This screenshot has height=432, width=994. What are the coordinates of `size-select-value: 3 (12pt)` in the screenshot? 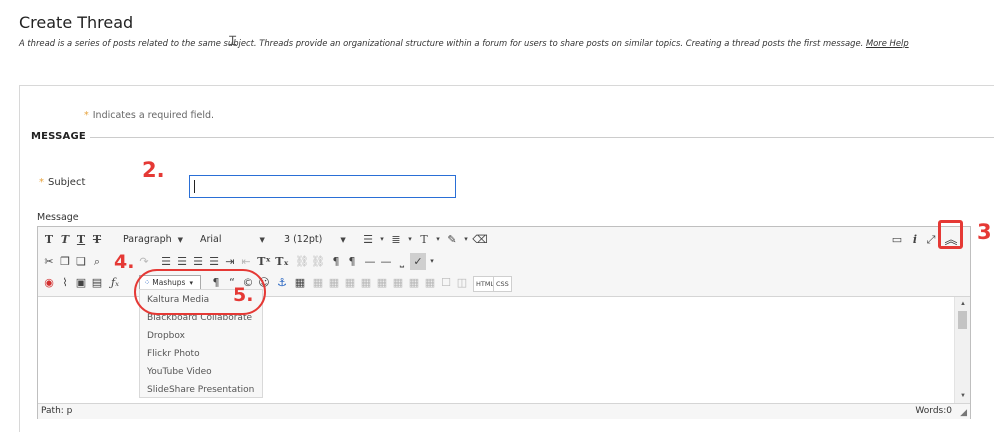 It's located at (303, 239).